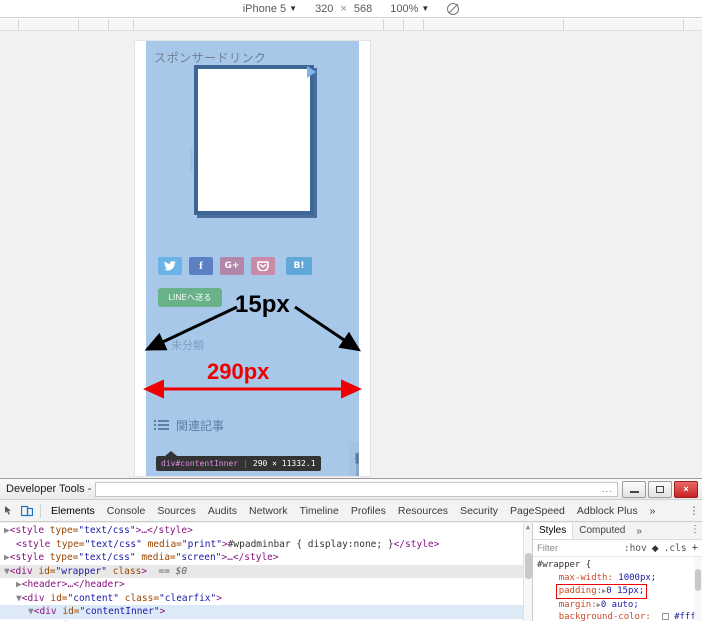 This screenshot has height=621, width=702. What do you see at coordinates (599, 605) in the screenshot?
I see `declaration-text: margin:▶0 auto;` at bounding box center [599, 605].